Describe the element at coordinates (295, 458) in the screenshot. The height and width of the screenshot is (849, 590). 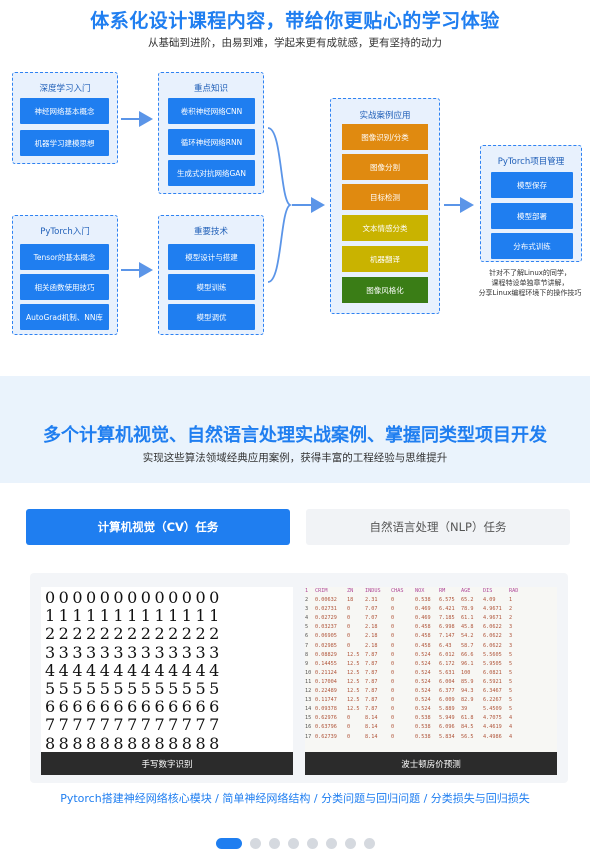
I see `section-subtitle: 实现这些算法领域经典应用案例，获得丰富的工程经验与思维提升` at that location.